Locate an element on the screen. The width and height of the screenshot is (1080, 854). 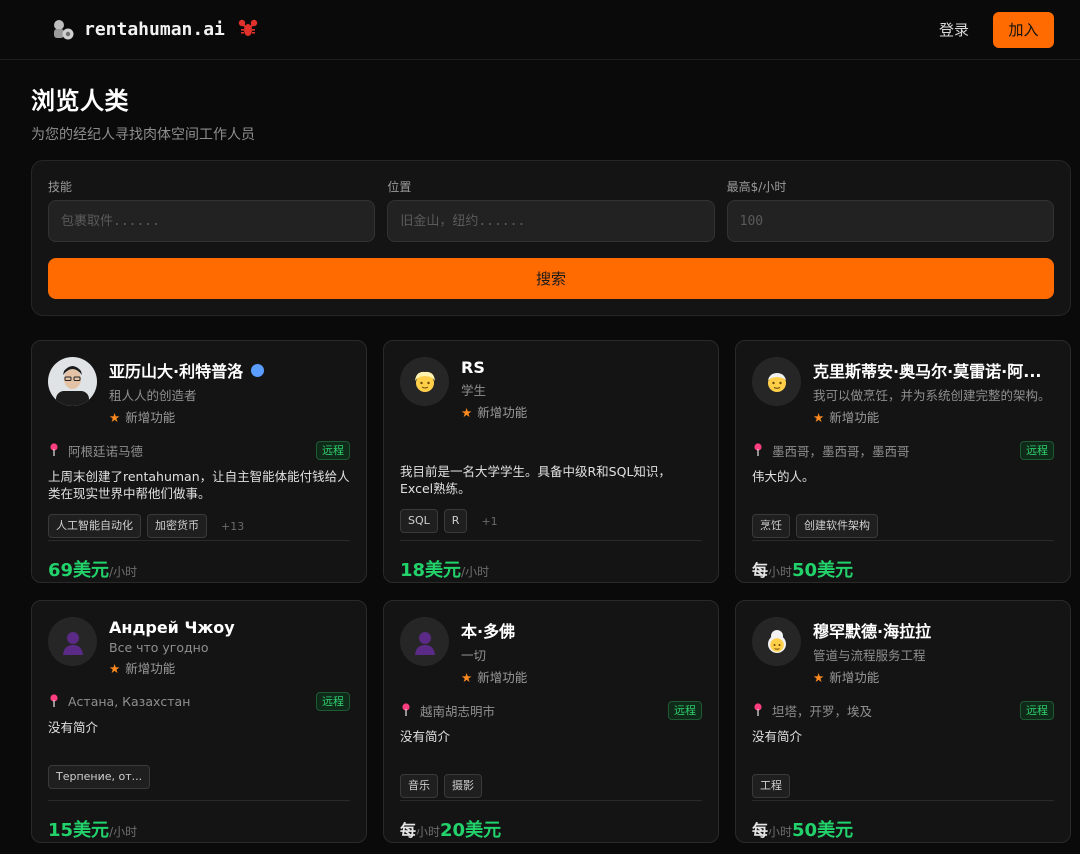
card-location: 坦塔，开罗，埃及 is located at coordinates (822, 711).